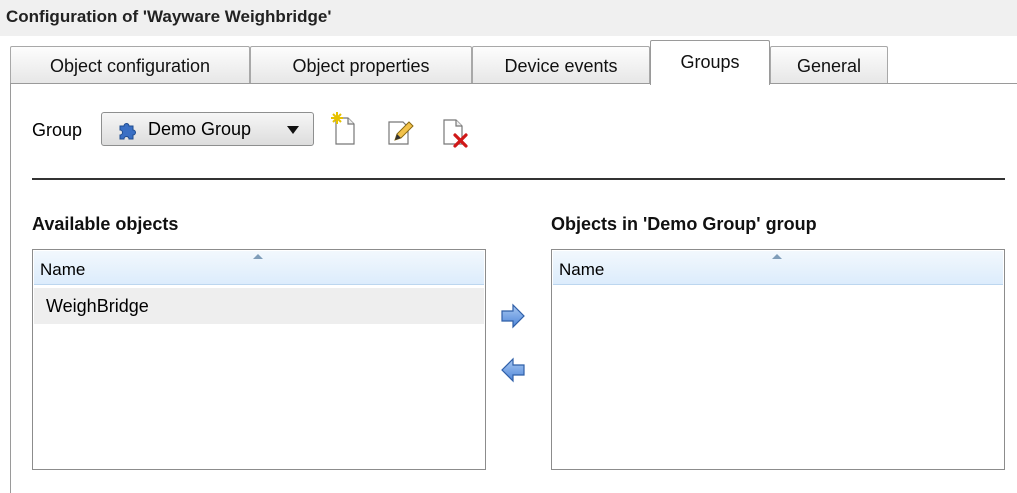 The width and height of the screenshot is (1017, 493). I want to click on tab-device-events: Device events, so click(561, 65).